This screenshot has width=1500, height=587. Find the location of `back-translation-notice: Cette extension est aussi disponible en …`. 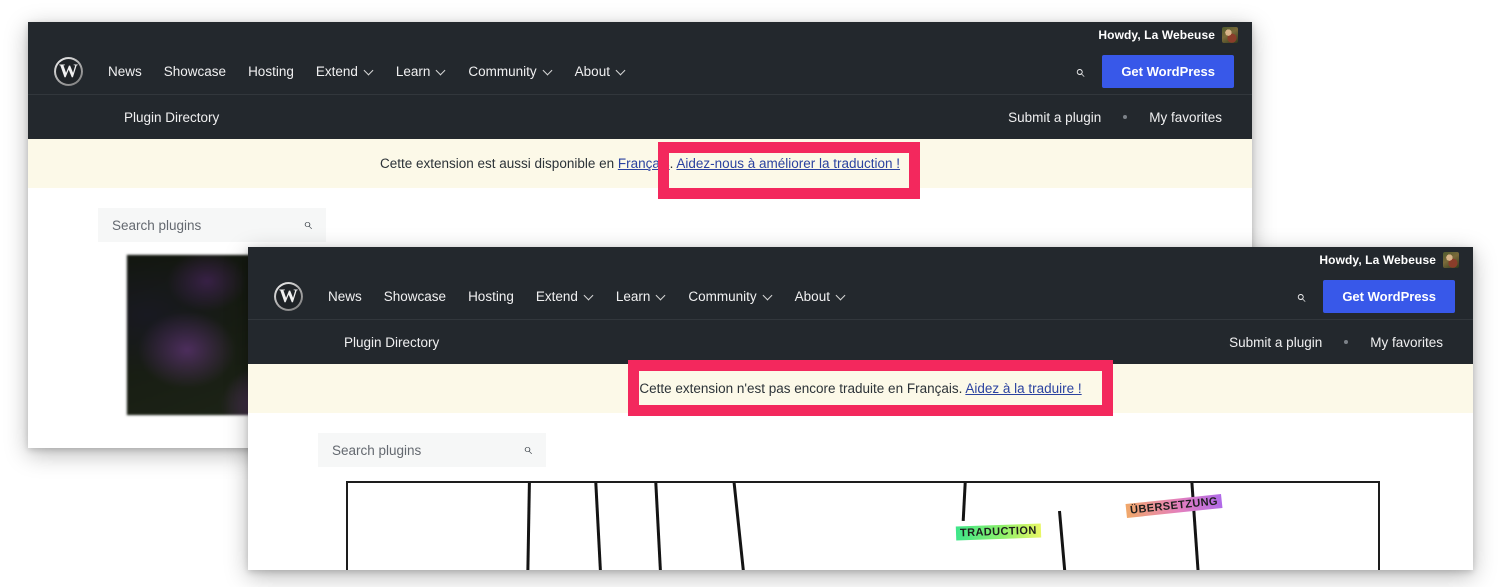

back-translation-notice: Cette extension est aussi disponible en … is located at coordinates (640, 169).